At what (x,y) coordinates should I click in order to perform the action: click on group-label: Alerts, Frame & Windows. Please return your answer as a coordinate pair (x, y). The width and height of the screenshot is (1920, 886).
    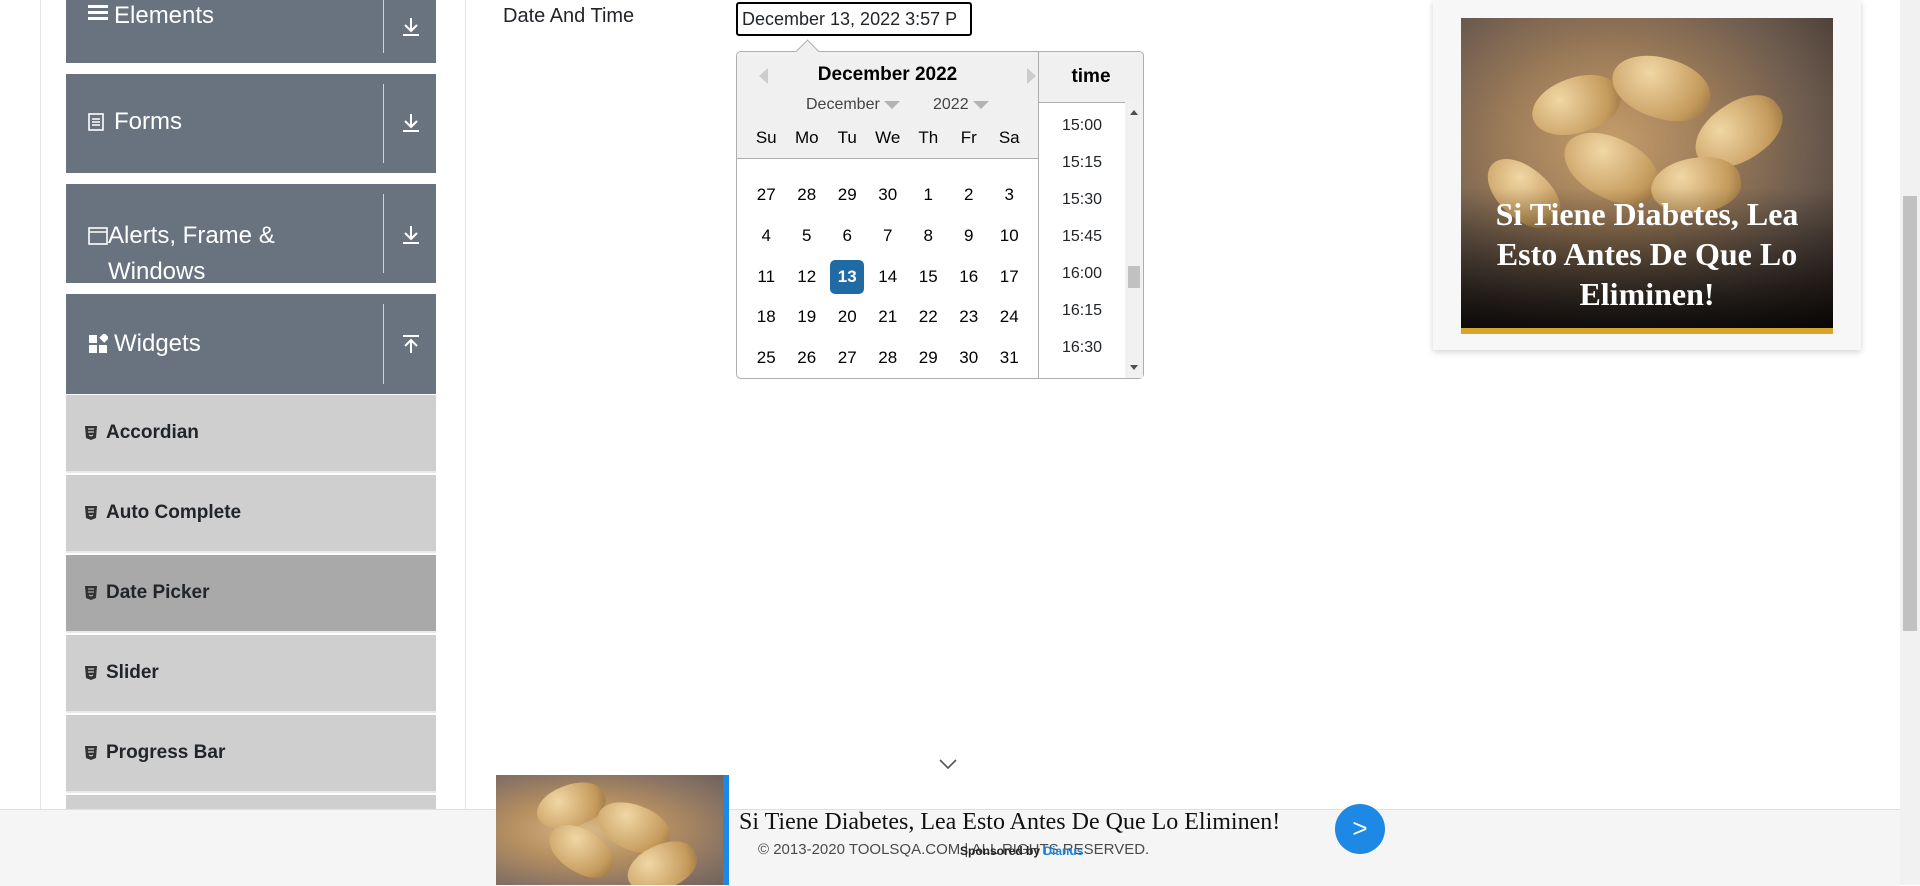
    Looking at the image, I should click on (191, 253).